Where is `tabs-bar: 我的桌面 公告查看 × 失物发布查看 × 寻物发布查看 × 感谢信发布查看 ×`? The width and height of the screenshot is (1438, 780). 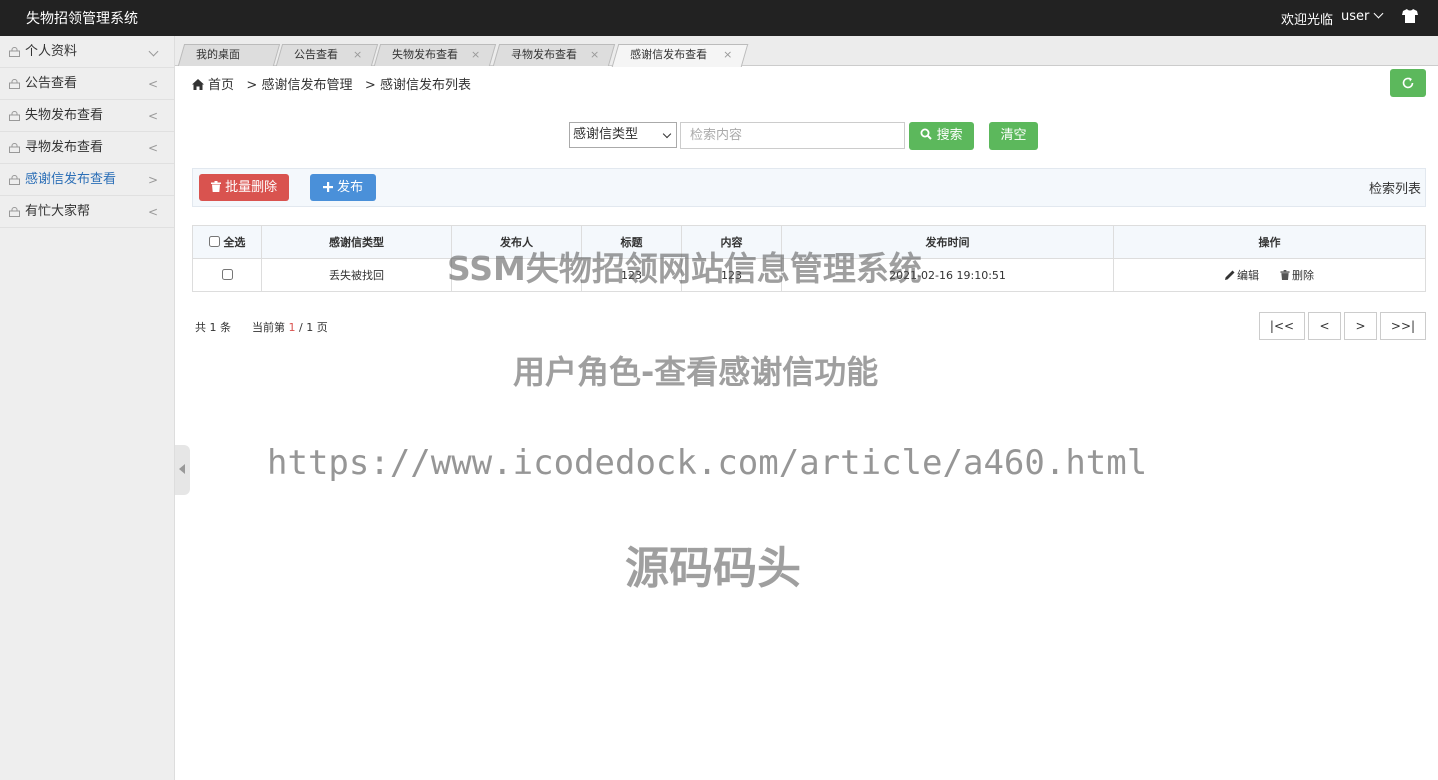
tabs-bar: 我的桌面 公告查看 × 失物发布查看 × 寻物发布查看 × 感谢信发布查看 × is located at coordinates (806, 51).